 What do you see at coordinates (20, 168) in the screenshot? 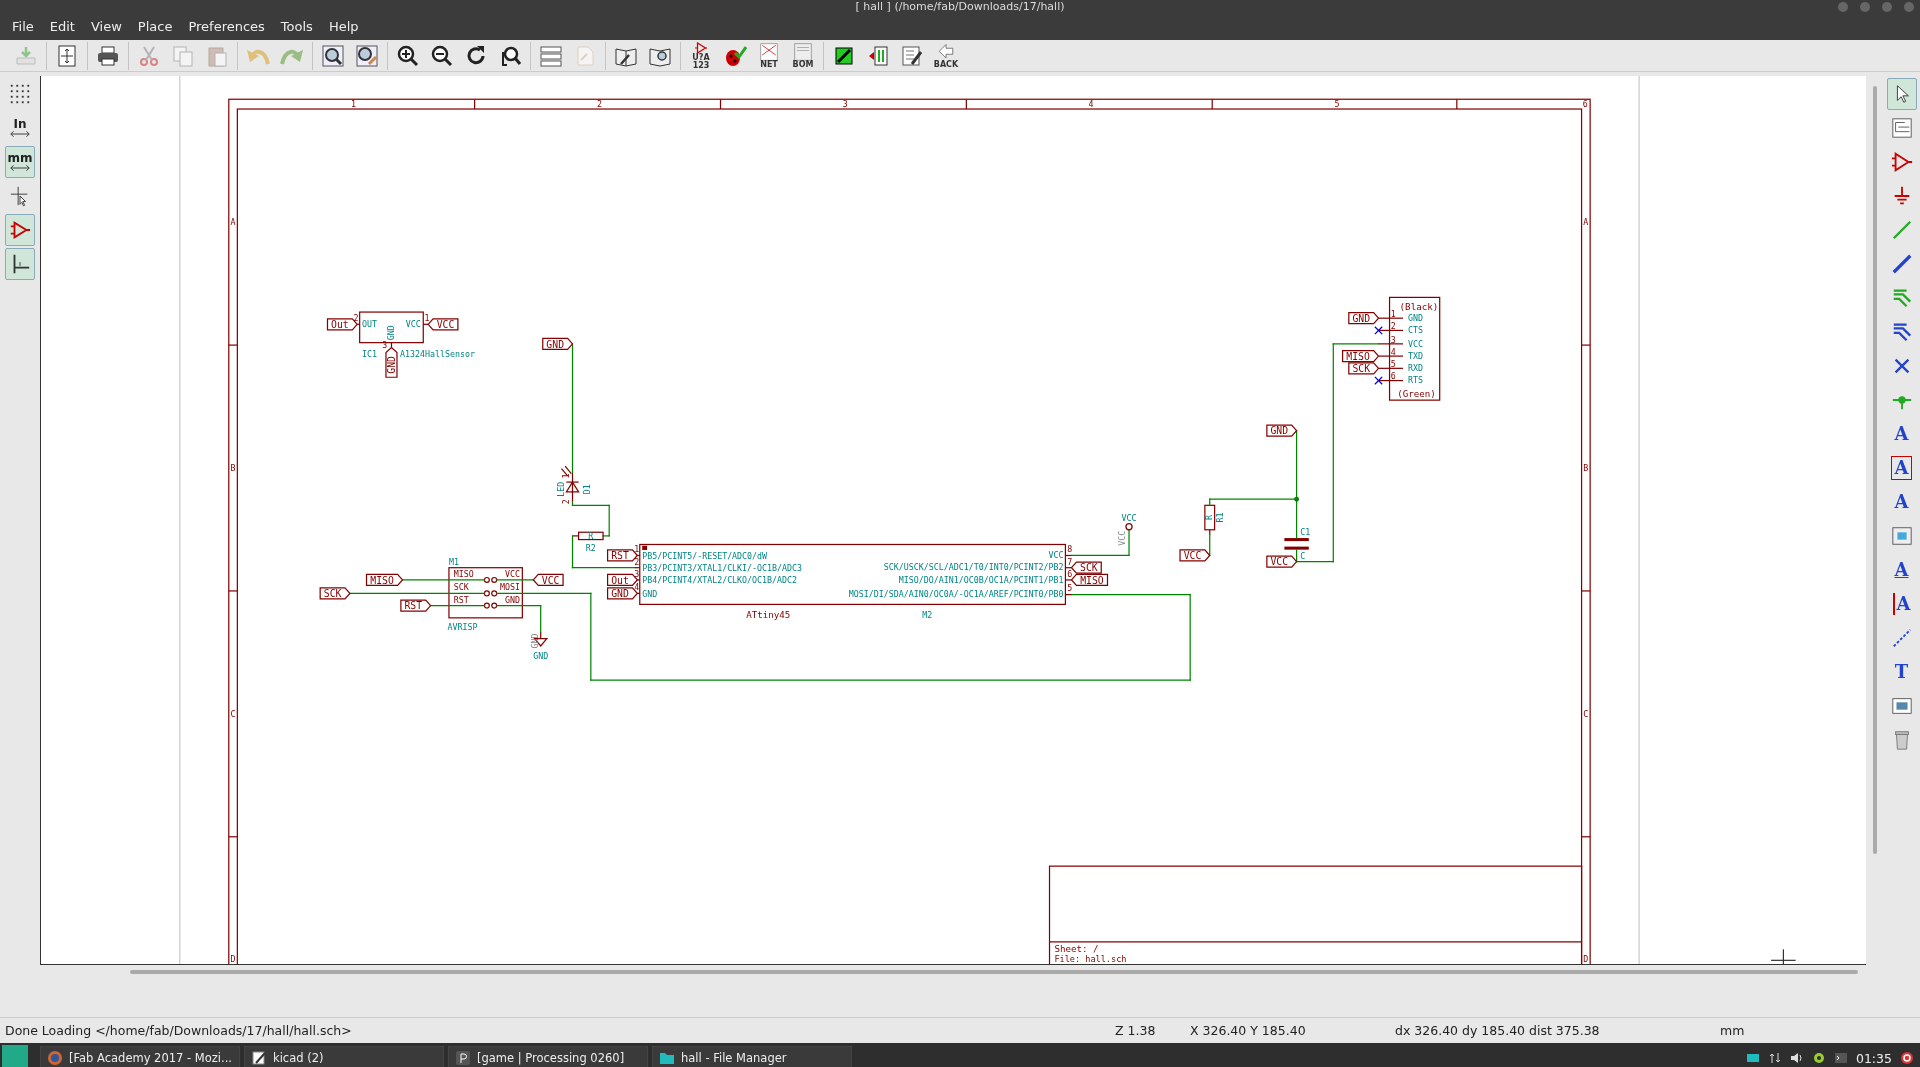
I see `ruler-arrow-icon` at bounding box center [20, 168].